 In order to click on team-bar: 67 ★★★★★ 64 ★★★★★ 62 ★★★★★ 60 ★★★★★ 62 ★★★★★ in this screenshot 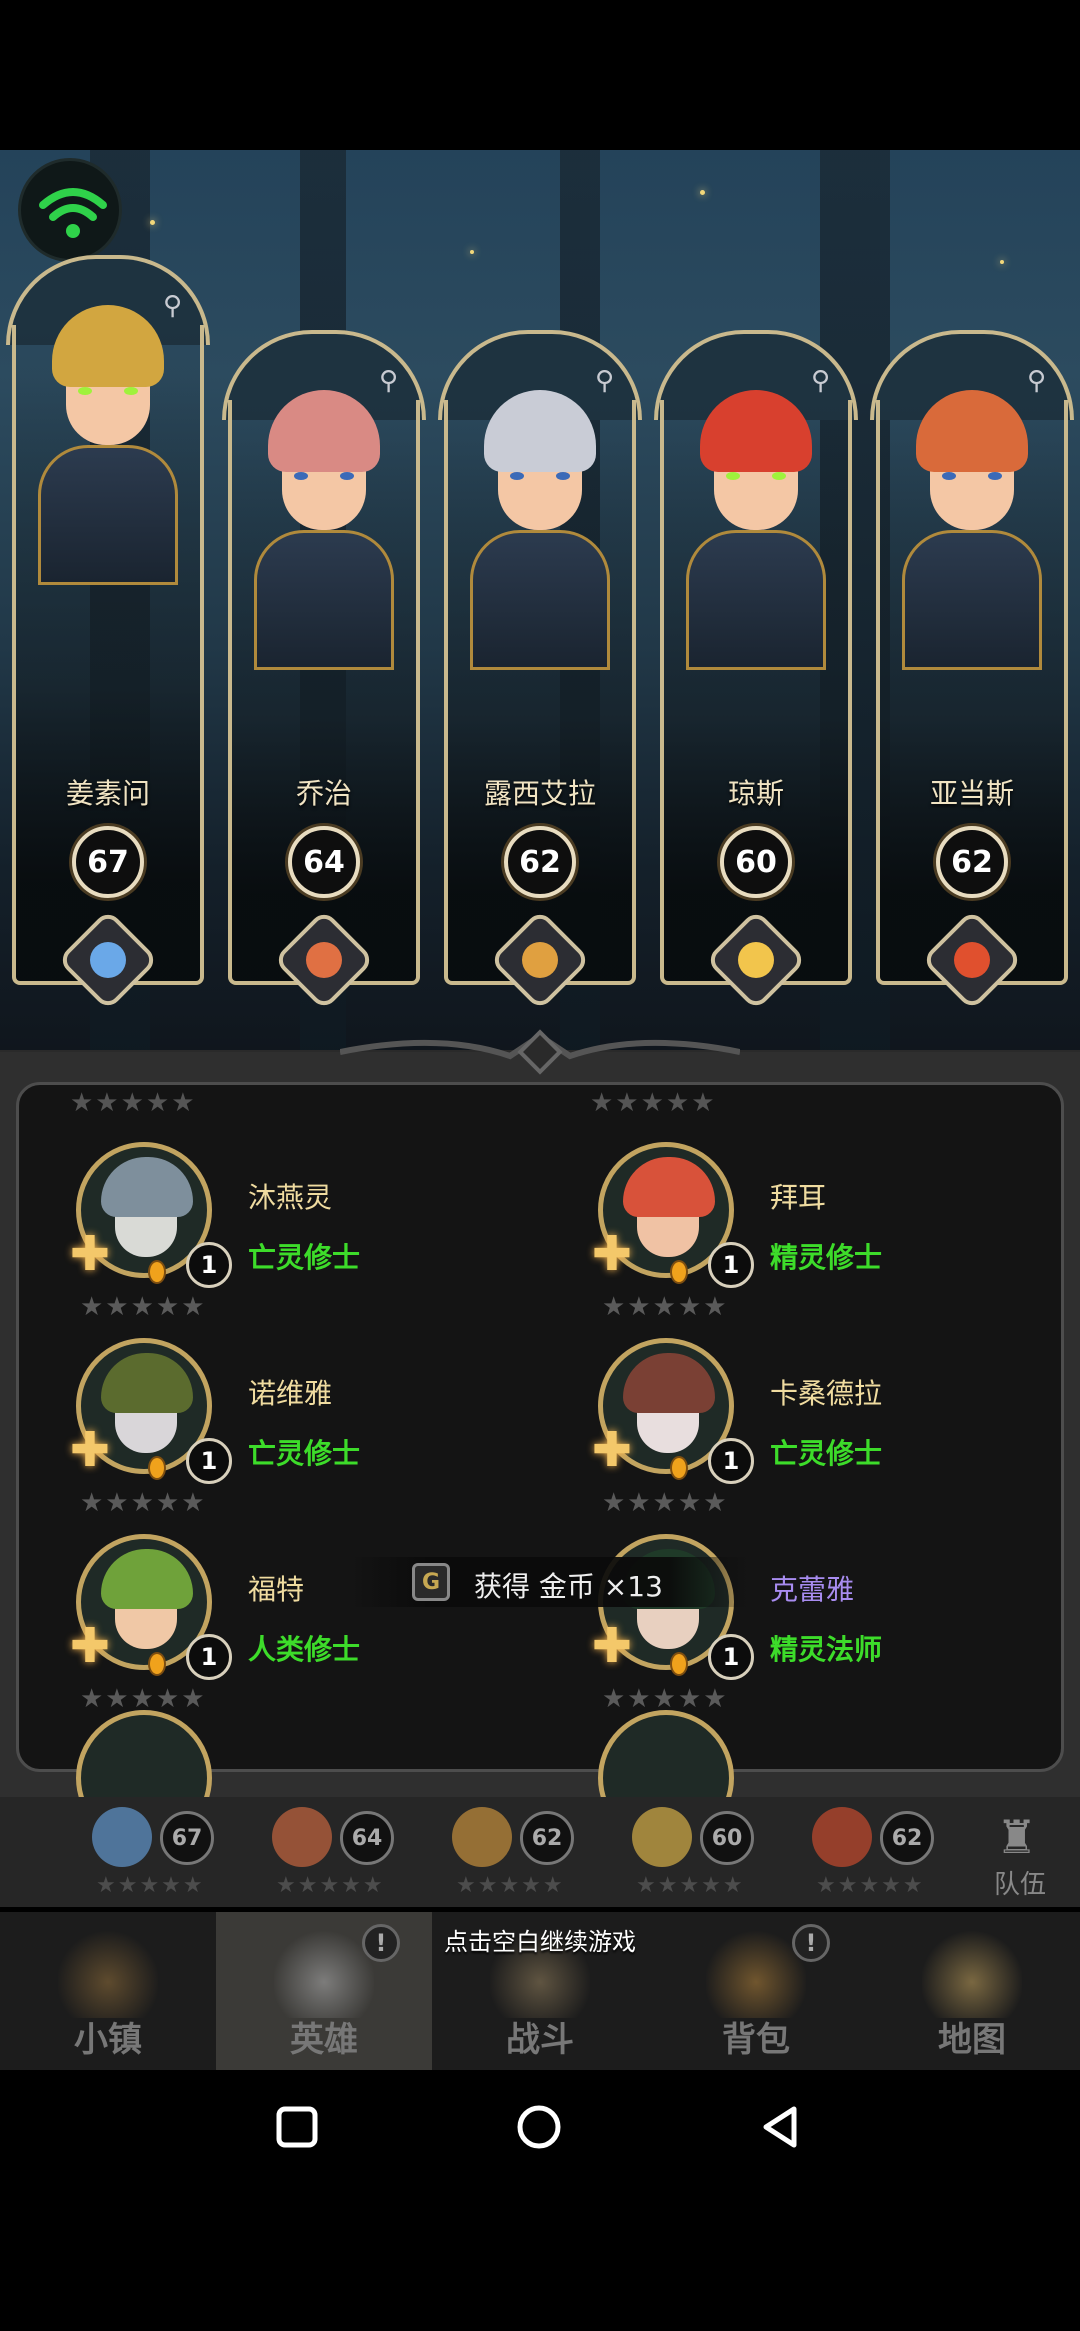, I will do `click(540, 1852)`.